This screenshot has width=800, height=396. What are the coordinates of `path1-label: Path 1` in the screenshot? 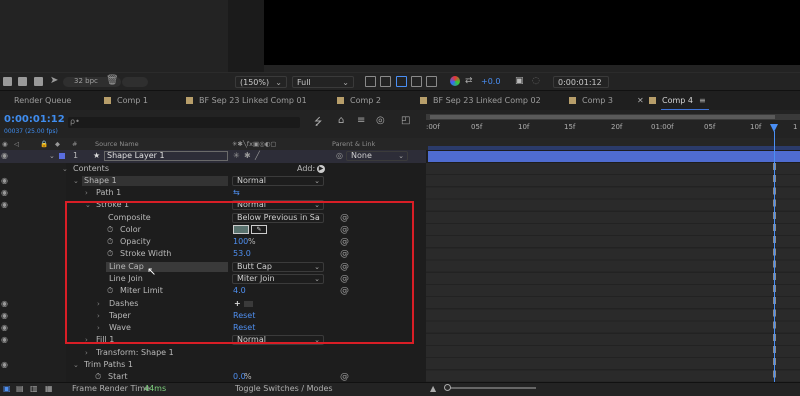 It's located at (108, 193).